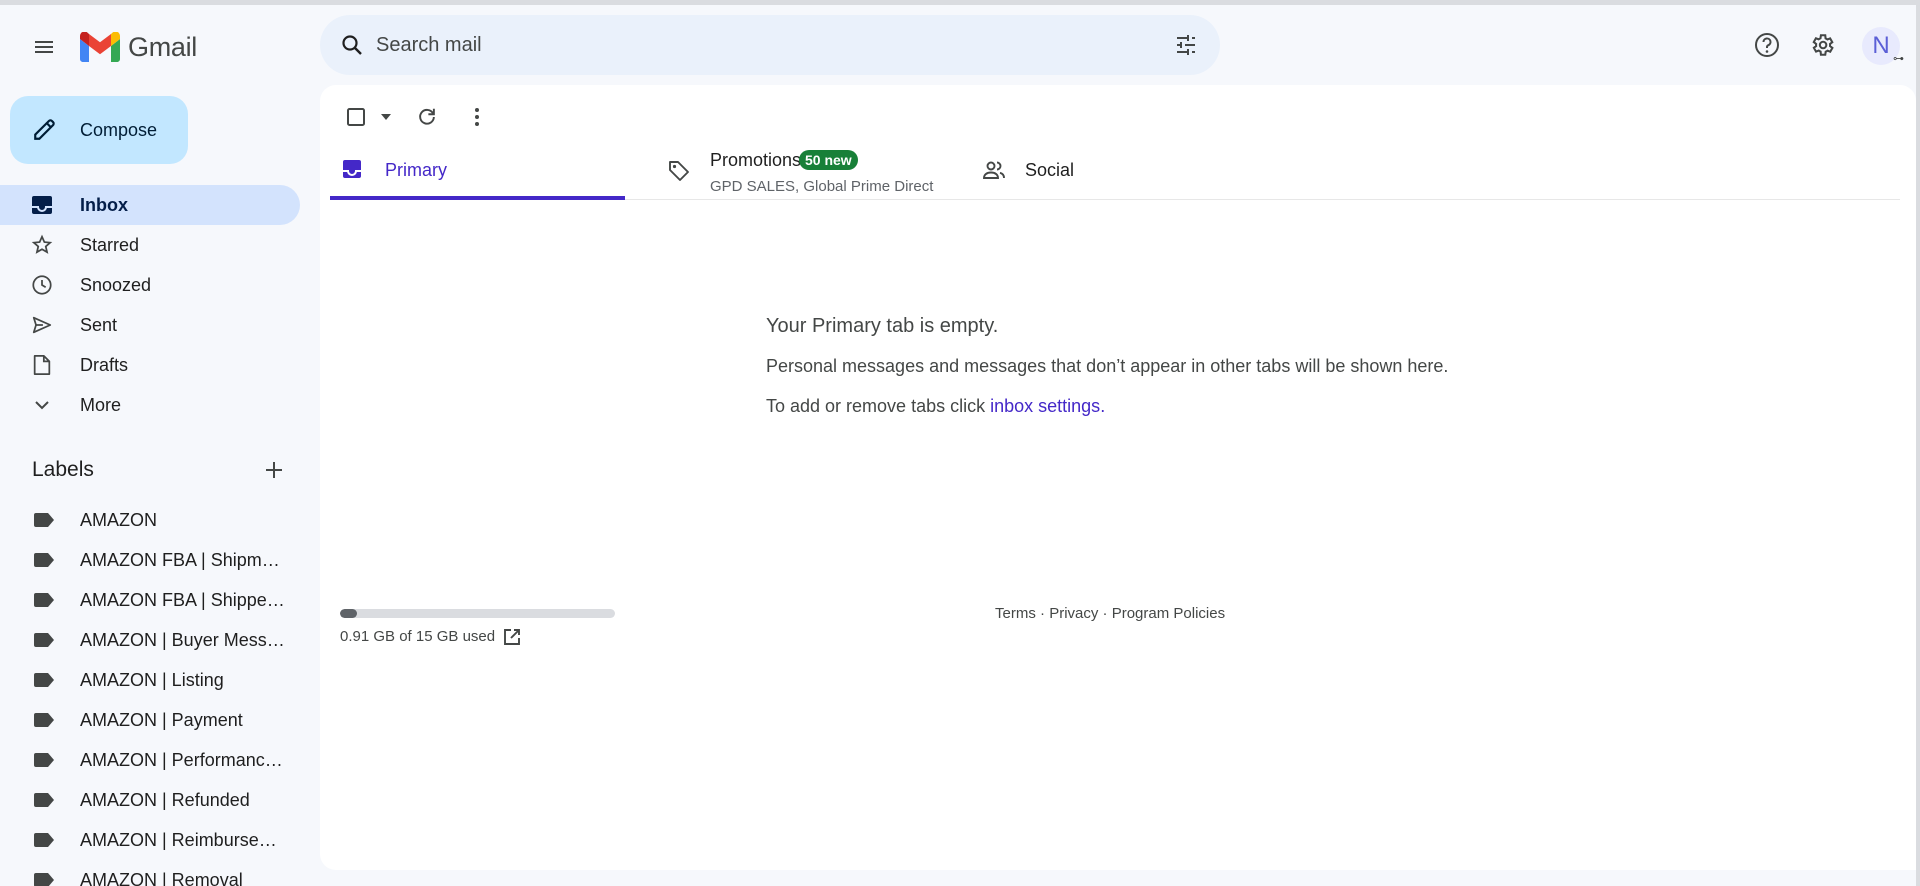 This screenshot has width=1920, height=886. Describe the element at coordinates (878, 406) in the screenshot. I see `hint-prefix: To add or remove tabs click` at that location.